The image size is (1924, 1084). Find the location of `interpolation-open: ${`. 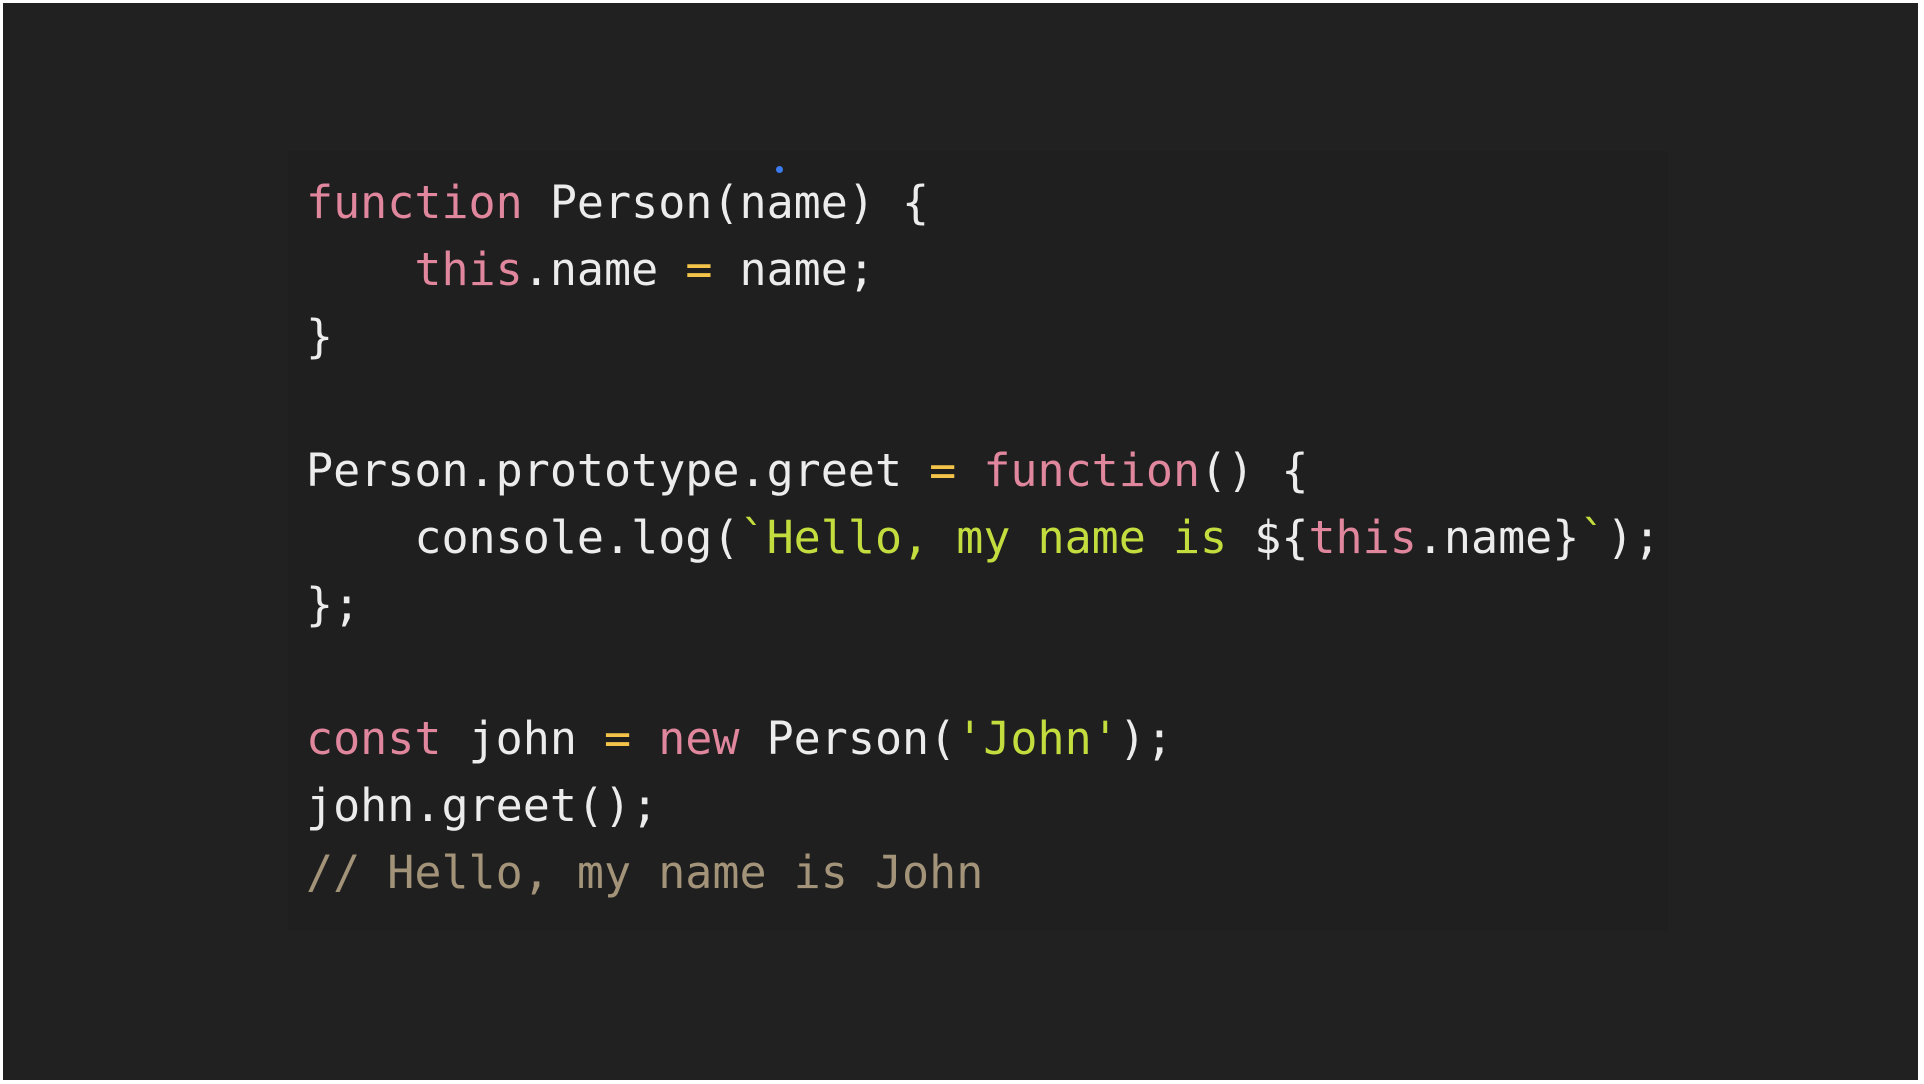

interpolation-open: ${ is located at coordinates (1281, 537).